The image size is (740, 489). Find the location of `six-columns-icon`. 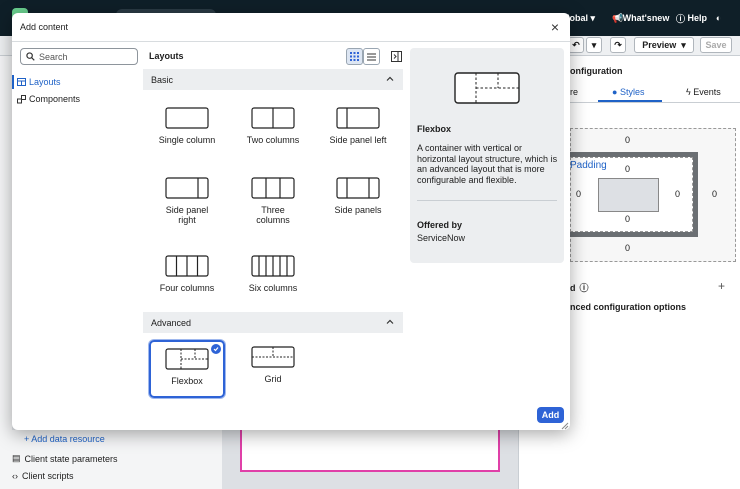

six-columns-icon is located at coordinates (273, 266).